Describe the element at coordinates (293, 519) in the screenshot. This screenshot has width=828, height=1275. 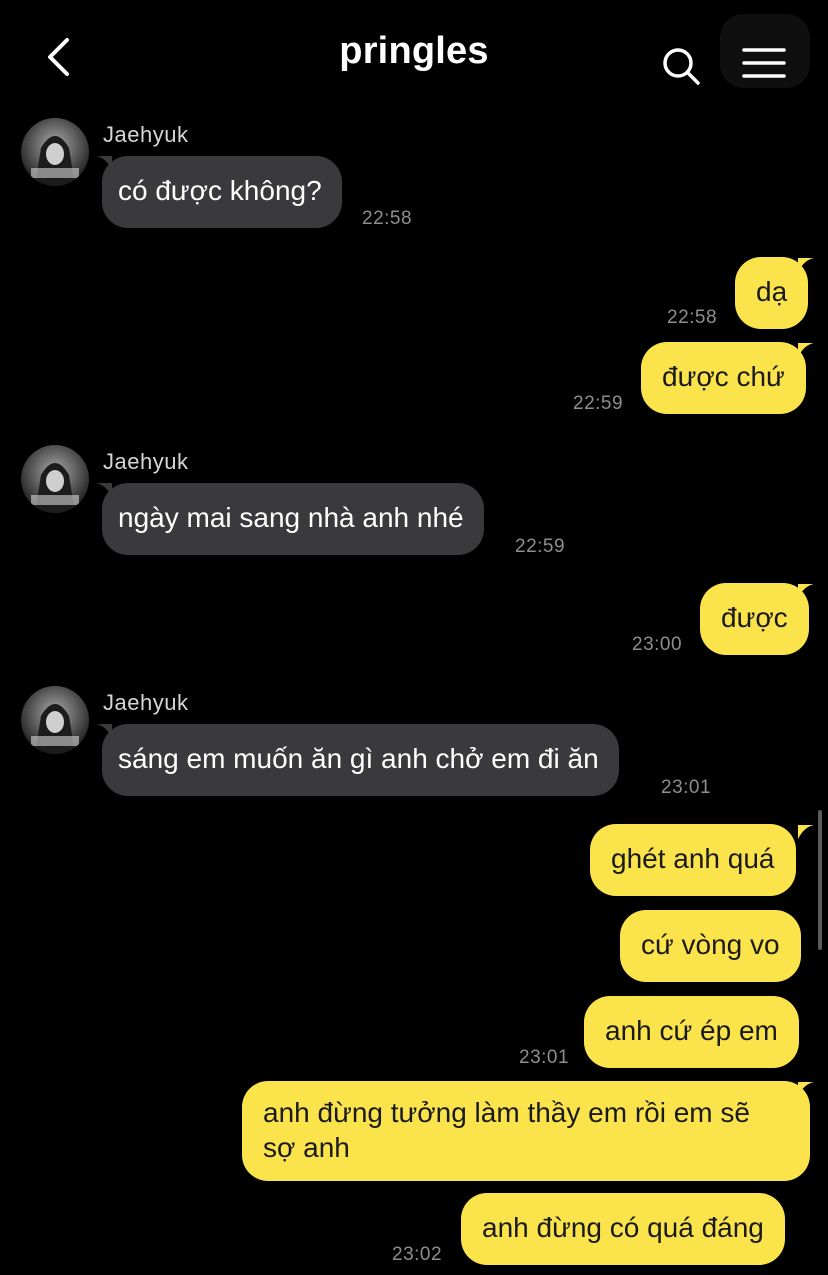
I see `message-bubble-incoming: ngày mai sang nhà anh nhé` at that location.